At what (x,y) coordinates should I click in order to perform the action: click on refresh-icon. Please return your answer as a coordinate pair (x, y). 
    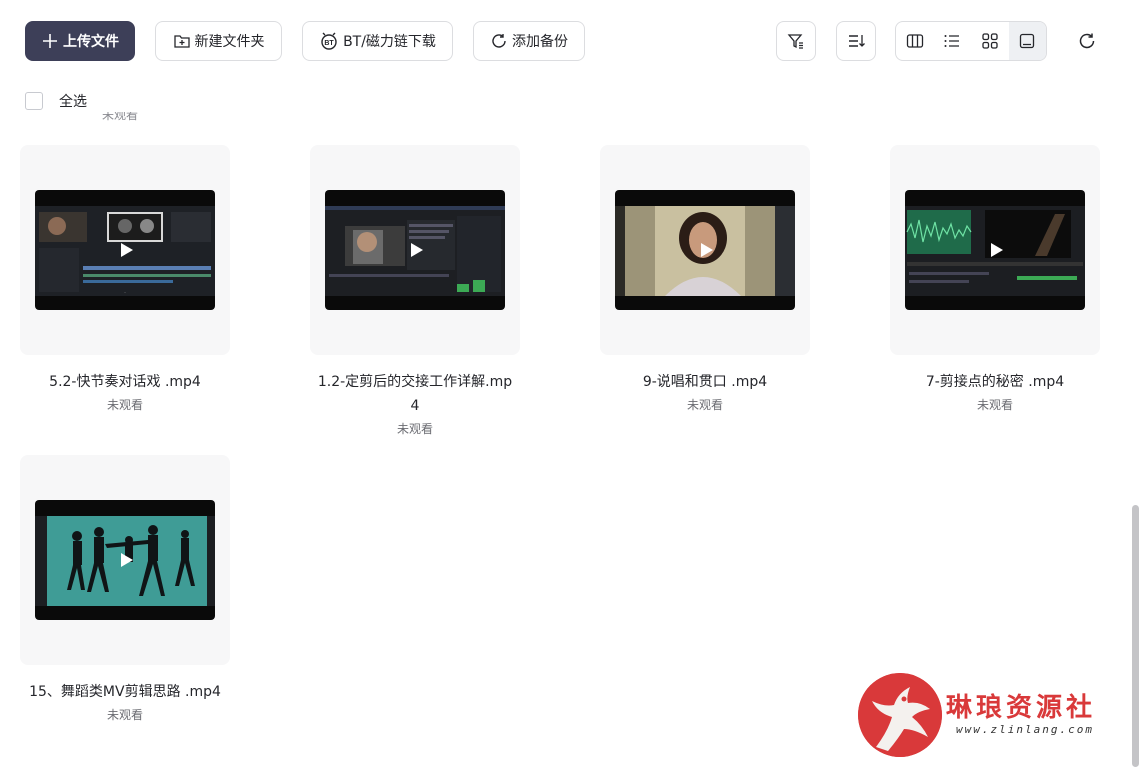
    Looking at the image, I should click on (1087, 41).